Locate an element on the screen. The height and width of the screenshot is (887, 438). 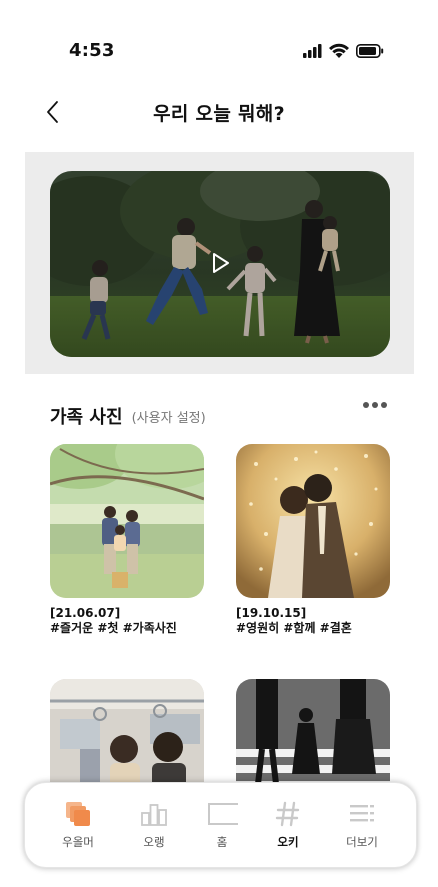
hashtag-icon is located at coordinates (287, 814).